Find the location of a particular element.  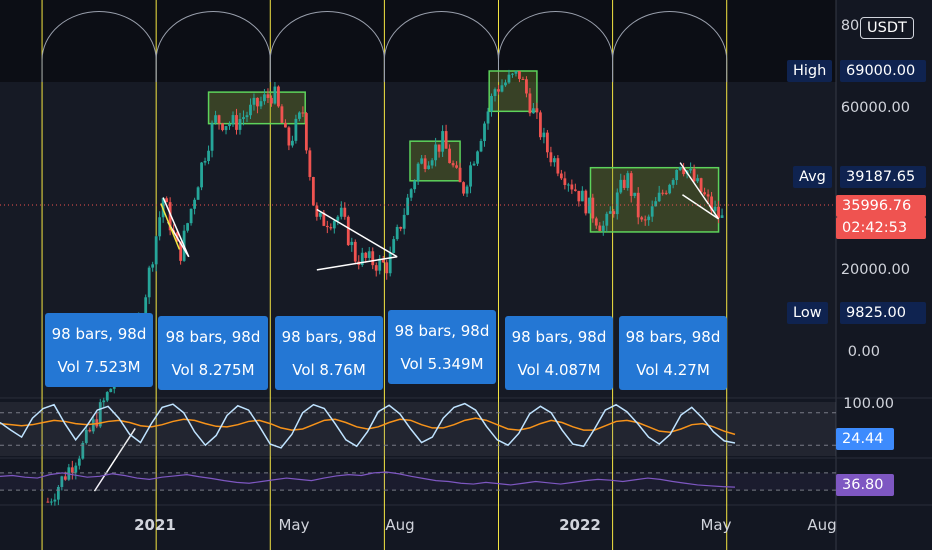

cycle-info-box: 98 bars, 98d Vol 8.76M is located at coordinates (329, 353).